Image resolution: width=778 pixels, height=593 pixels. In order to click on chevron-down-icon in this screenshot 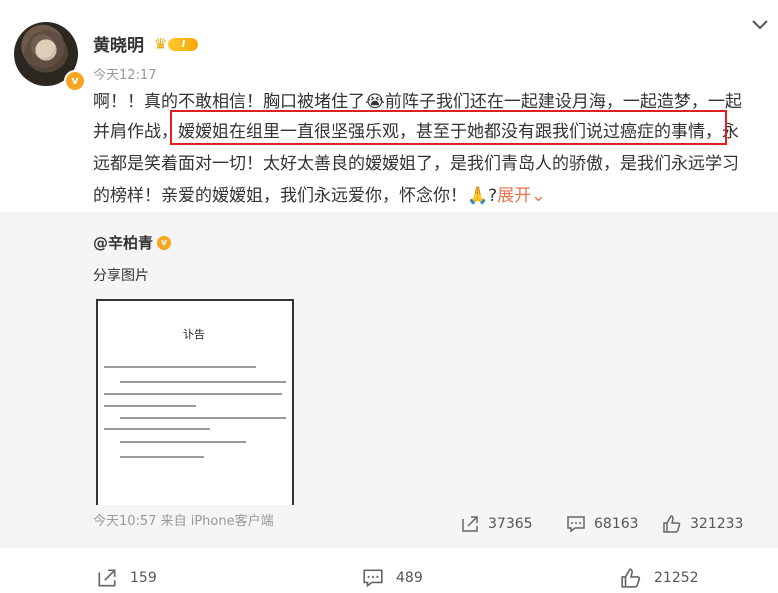, I will do `click(760, 25)`.